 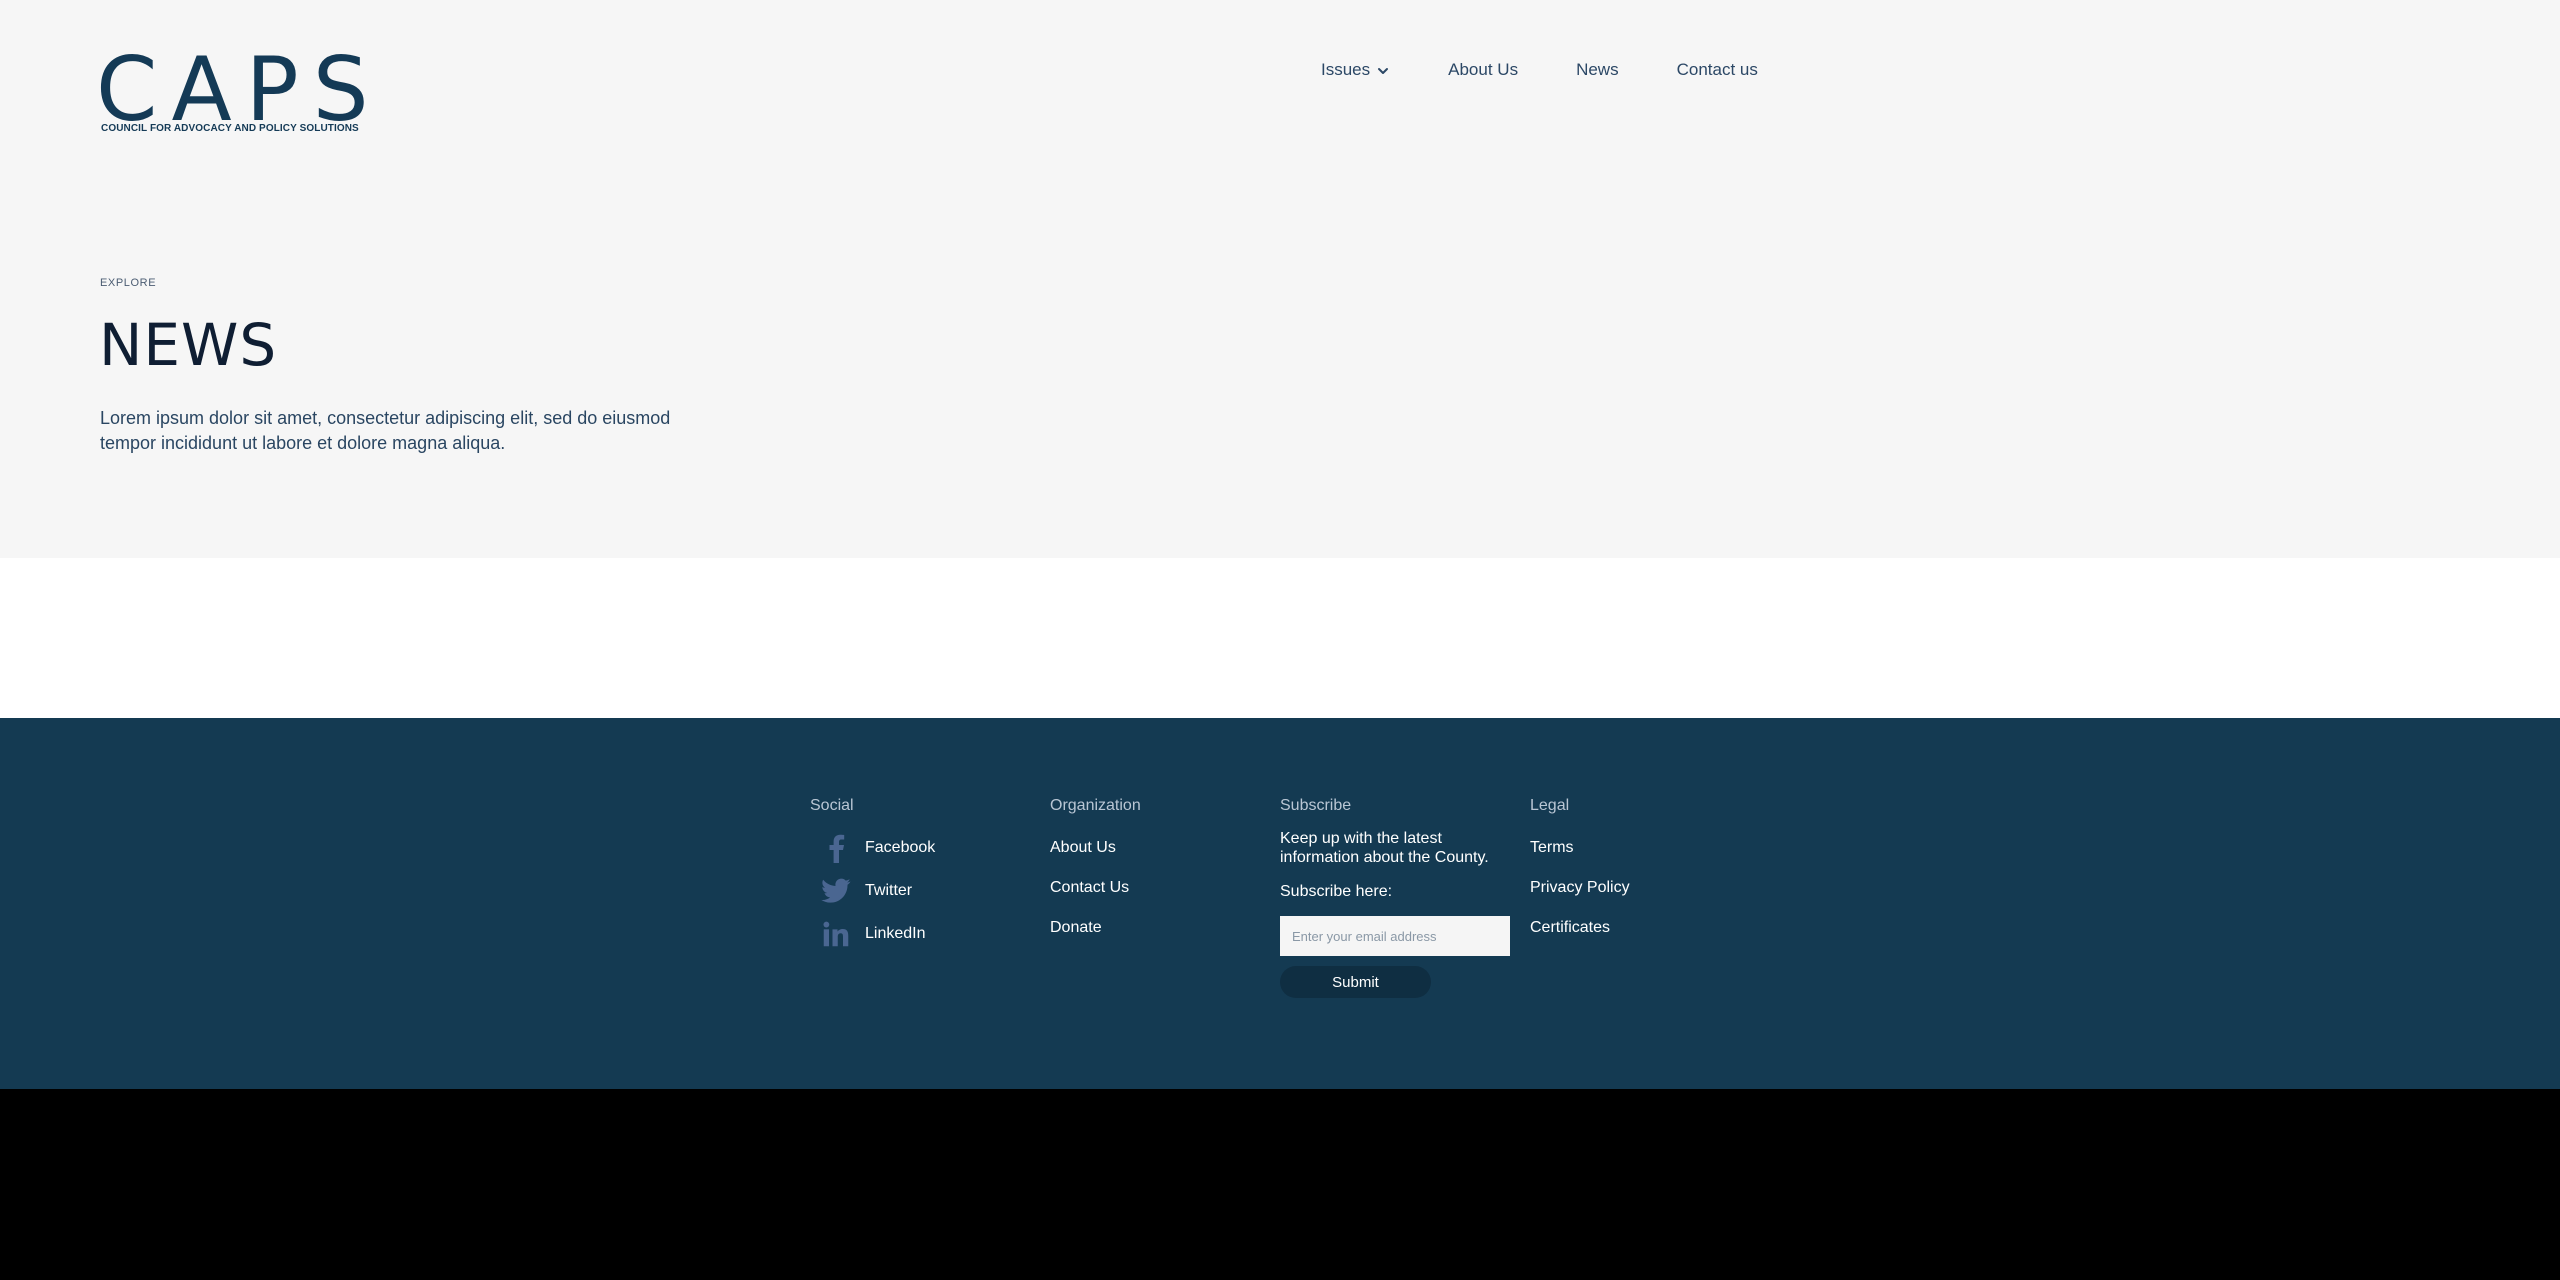 I want to click on footer-link-contact-us: Contact Us, so click(x=1095, y=888).